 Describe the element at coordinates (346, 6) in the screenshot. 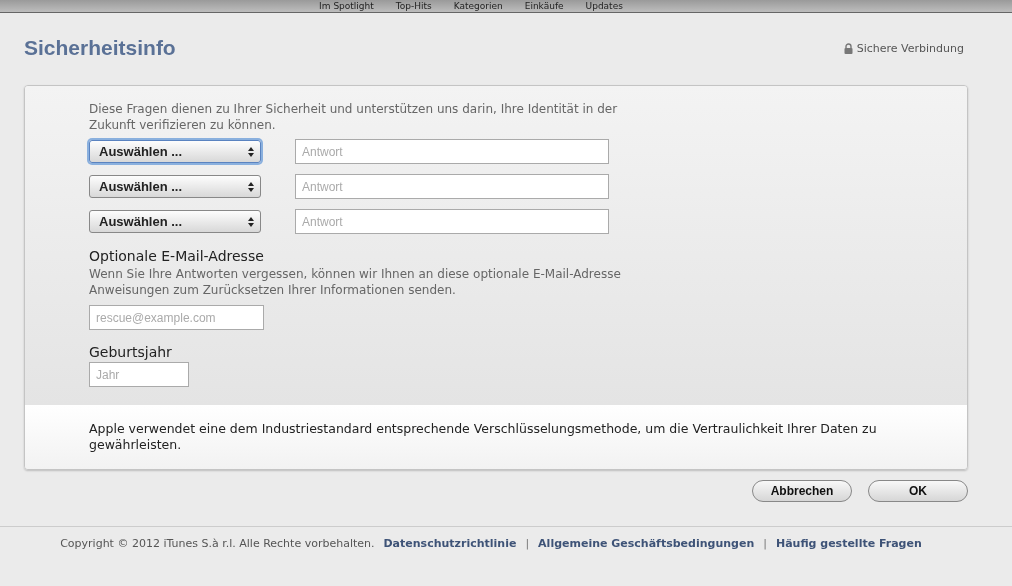

I see `nav-tab: Im Spotlight` at that location.